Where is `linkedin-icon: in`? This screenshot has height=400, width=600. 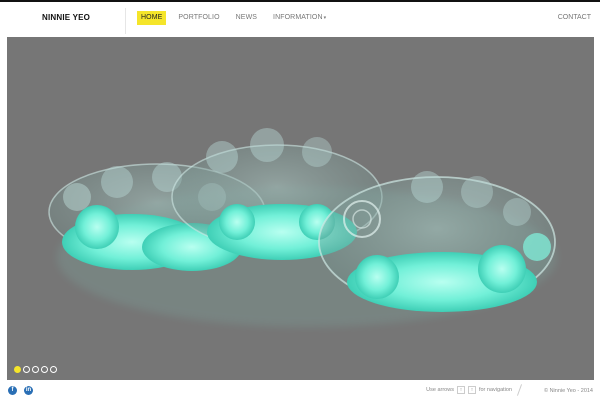 linkedin-icon: in is located at coordinates (28, 390).